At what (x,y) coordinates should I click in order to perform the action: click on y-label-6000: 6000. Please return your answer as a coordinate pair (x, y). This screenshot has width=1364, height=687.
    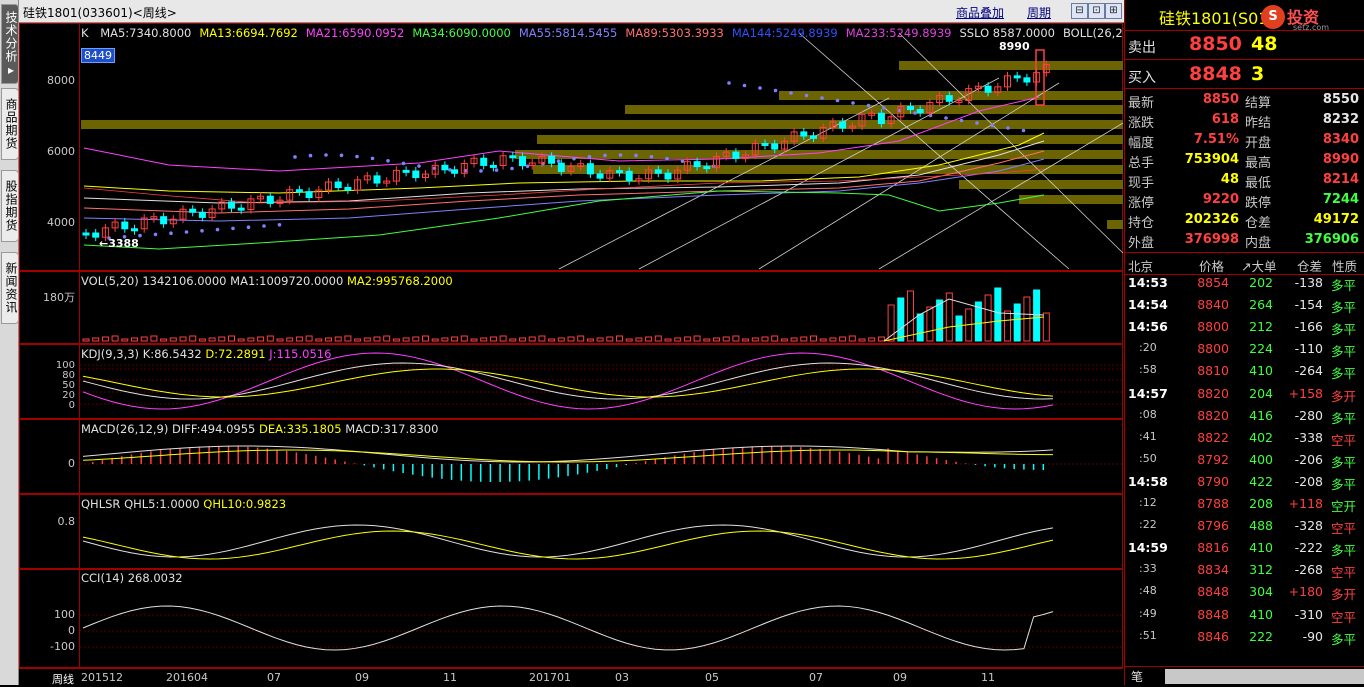
    Looking at the image, I should click on (61, 151).